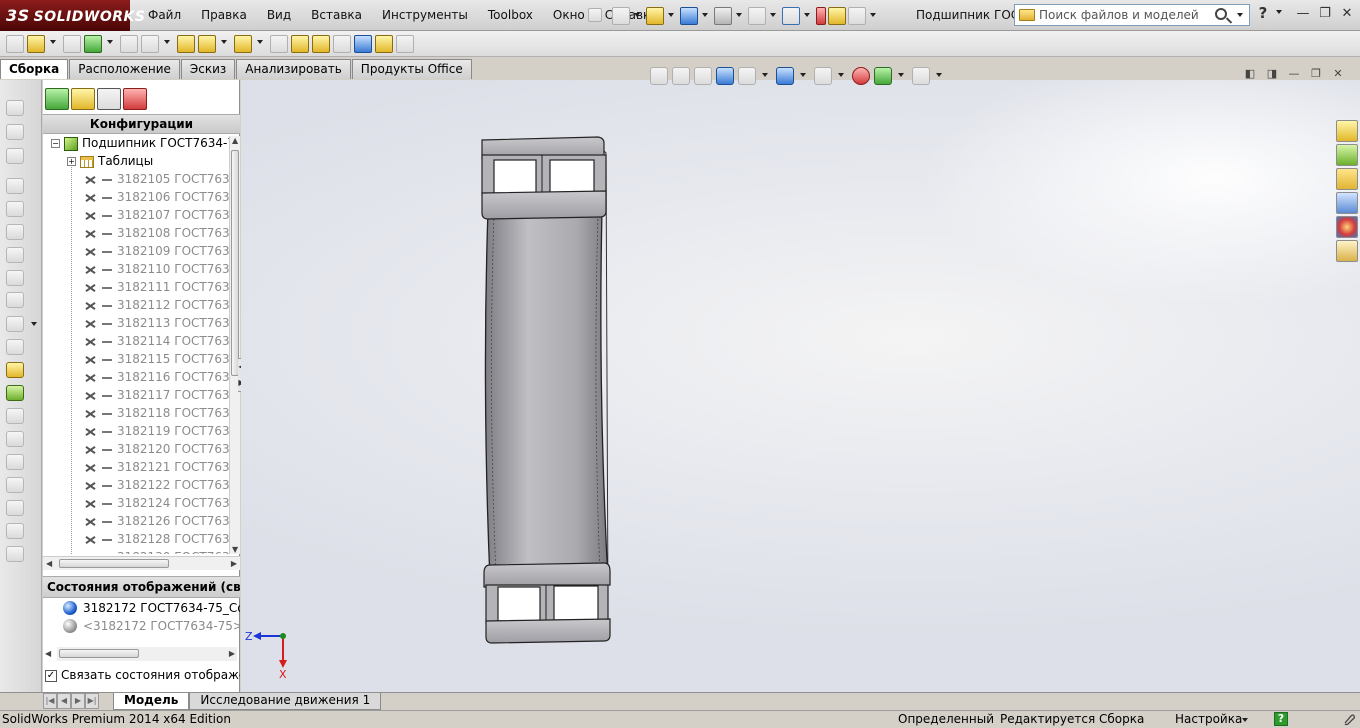 The image size is (1360, 728). Describe the element at coordinates (1294, 74) in the screenshot. I see `doc-minimize-icon: —` at that location.